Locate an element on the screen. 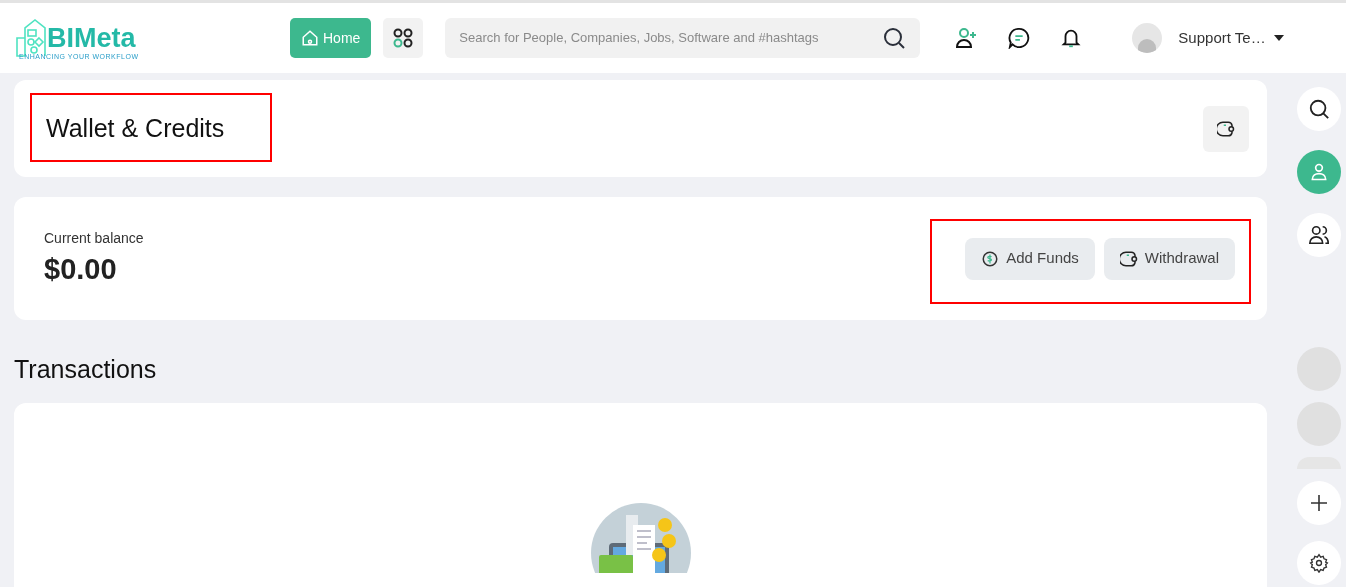 This screenshot has width=1346, height=587. wallet-button is located at coordinates (1226, 128).